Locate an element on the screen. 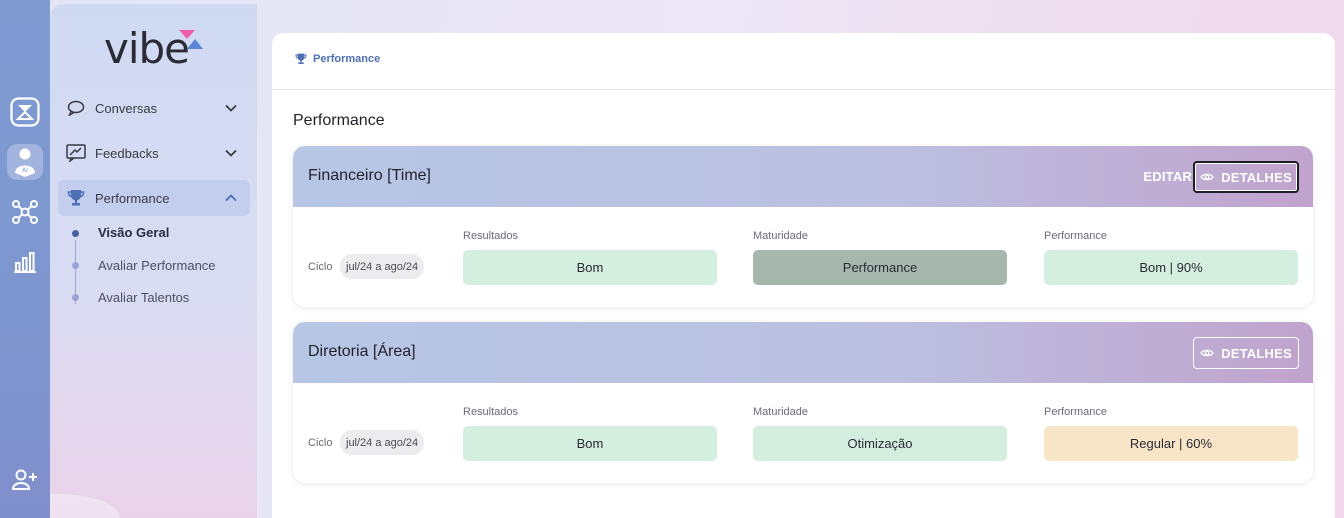  sidebar-item-performance: Performance is located at coordinates (154, 198).